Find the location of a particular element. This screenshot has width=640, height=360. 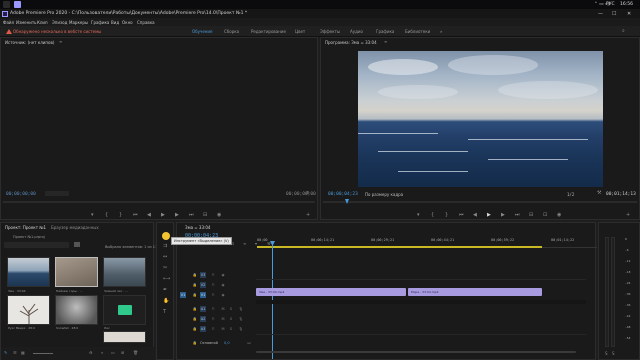

source-prev-frame-button: ◀ is located at coordinates (149, 215).